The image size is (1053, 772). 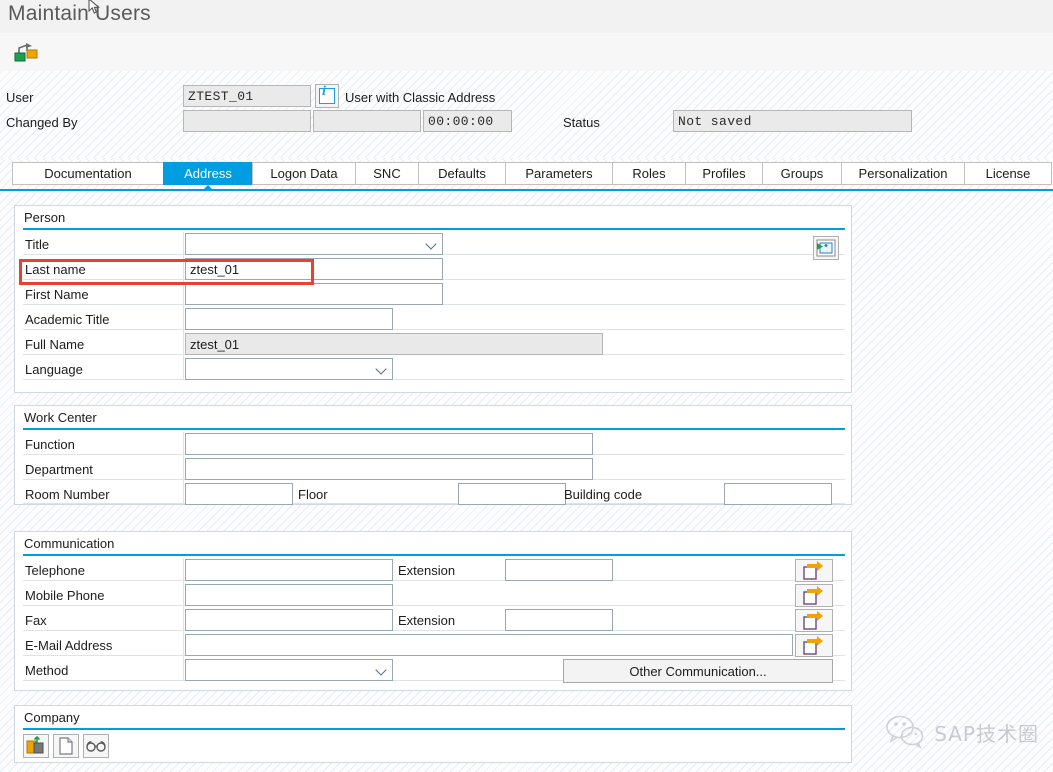 What do you see at coordinates (47, 670) in the screenshot?
I see `method-label: Method` at bounding box center [47, 670].